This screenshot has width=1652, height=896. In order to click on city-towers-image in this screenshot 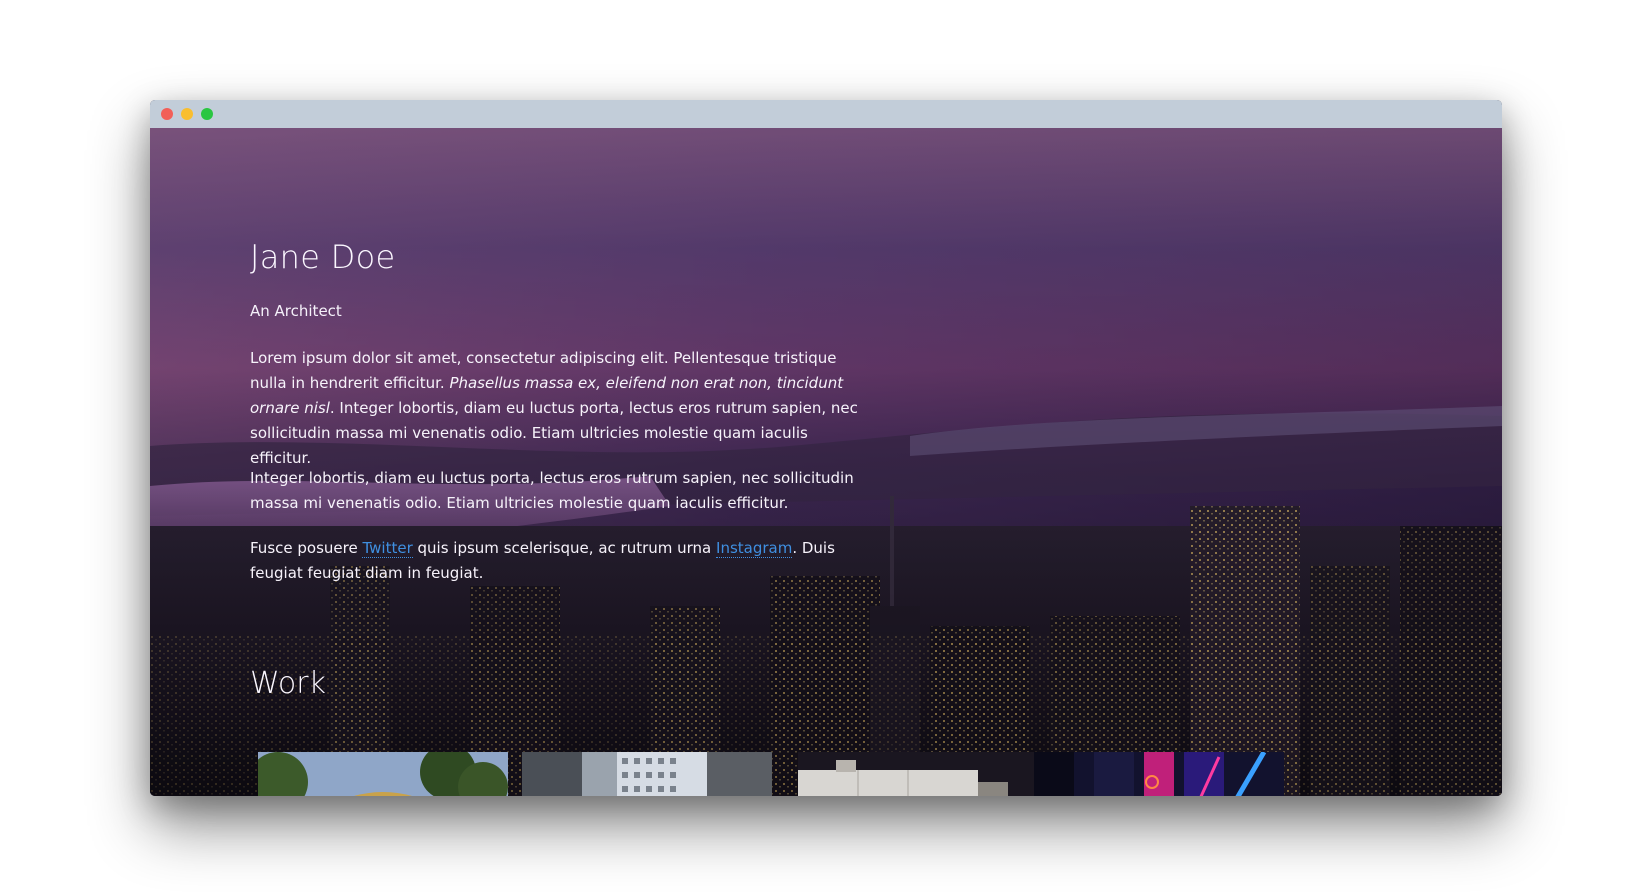, I will do `click(647, 774)`.